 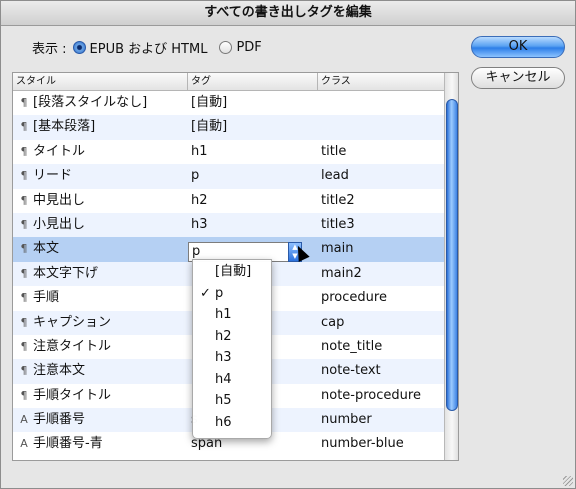 What do you see at coordinates (228, 103) in the screenshot?
I see `table-row: ¶ [段落スタイルなし] [自動]` at bounding box center [228, 103].